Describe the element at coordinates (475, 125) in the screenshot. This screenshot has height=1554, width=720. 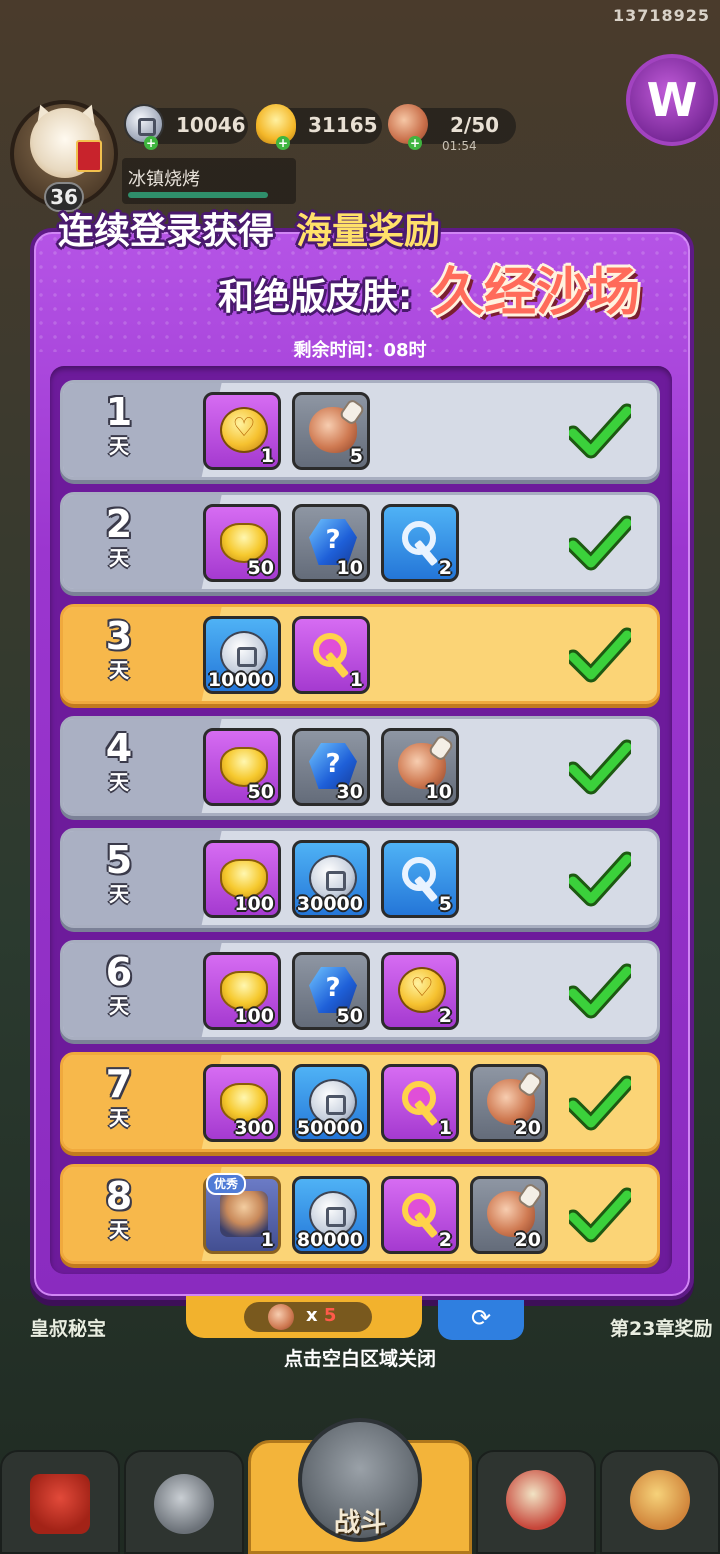
I see `stamina-amount: 2/50` at that location.